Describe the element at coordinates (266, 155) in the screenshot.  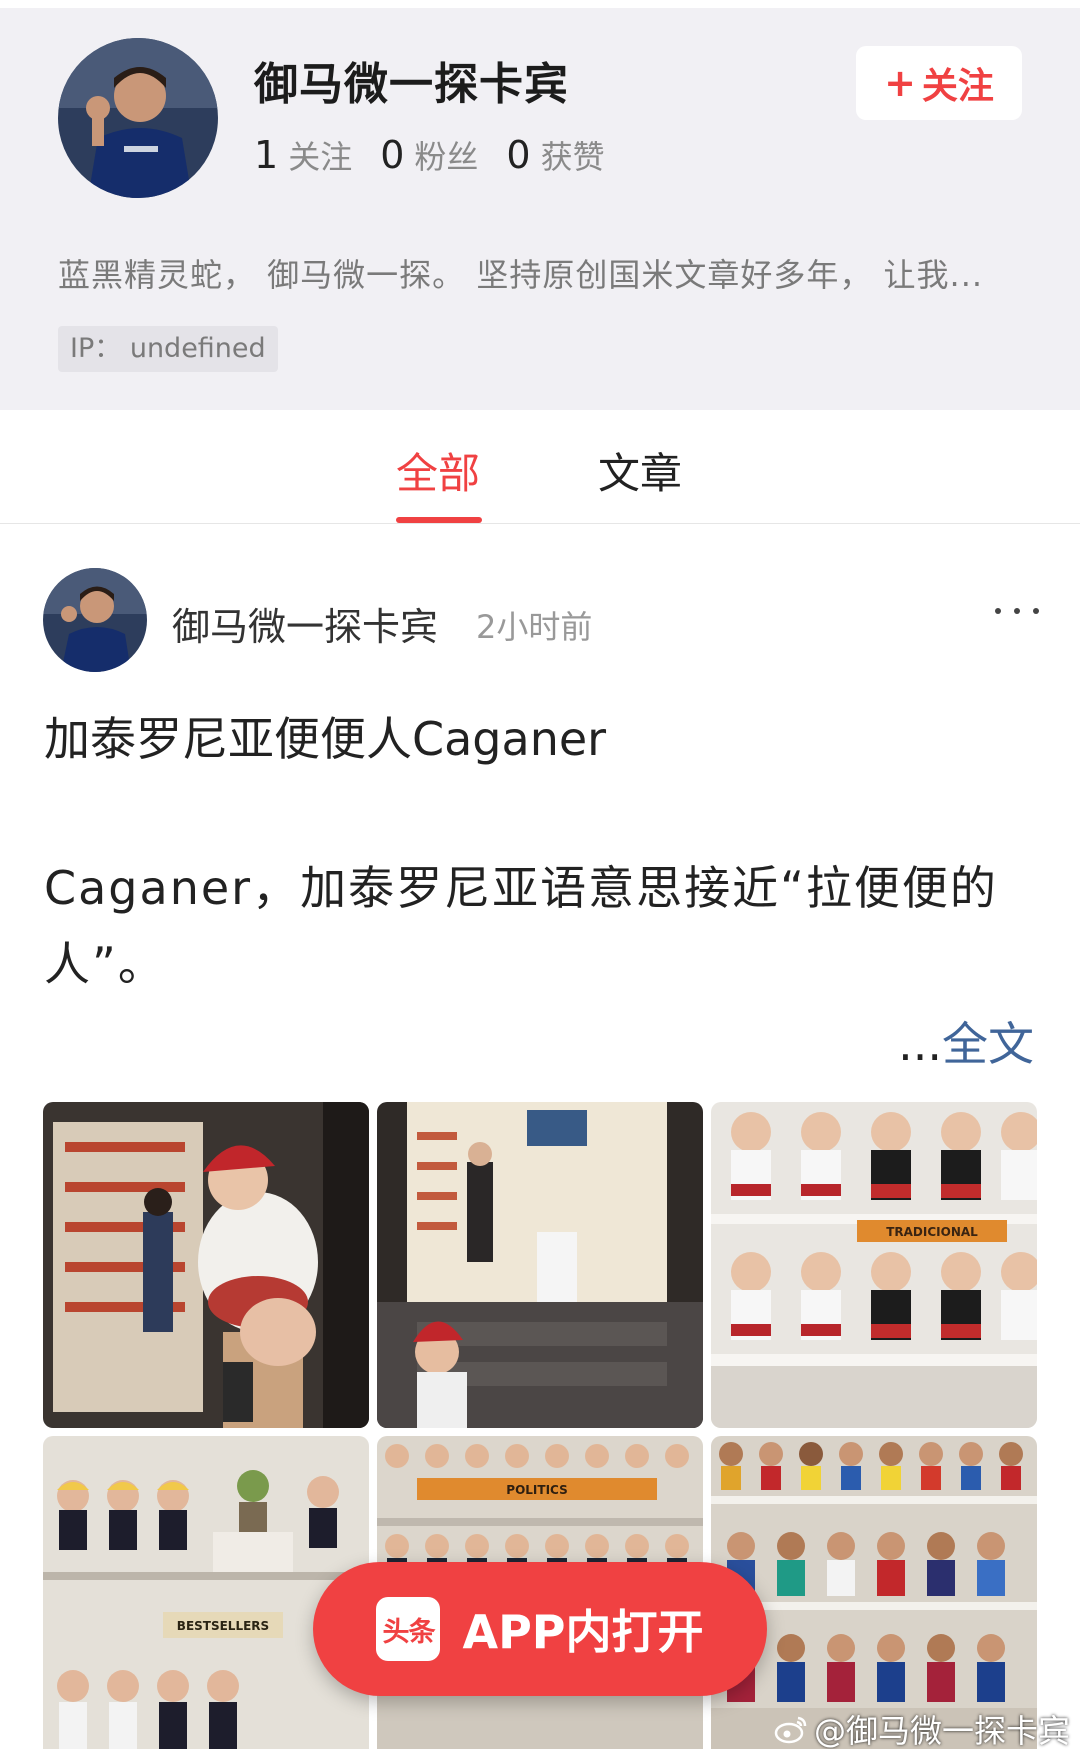
I see `stat-following-count: 1` at that location.